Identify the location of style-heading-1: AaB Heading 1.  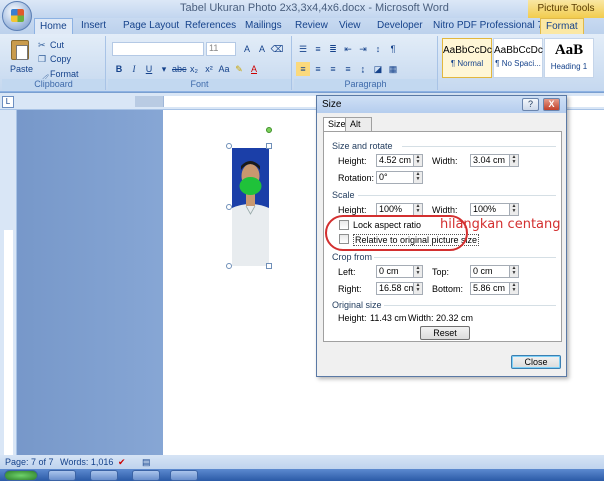
(569, 58).